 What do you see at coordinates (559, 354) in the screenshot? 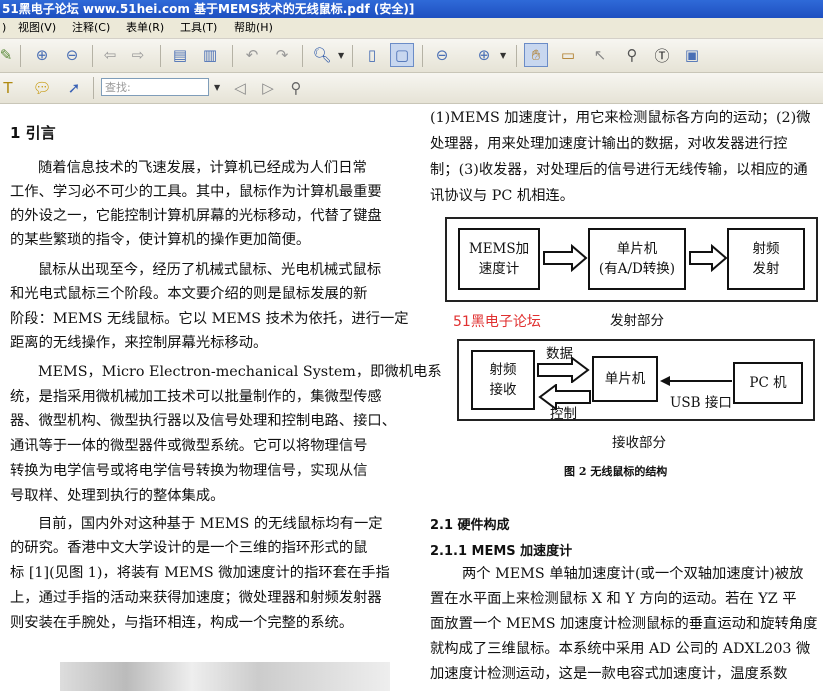
I see `data-label: 数据` at bounding box center [559, 354].